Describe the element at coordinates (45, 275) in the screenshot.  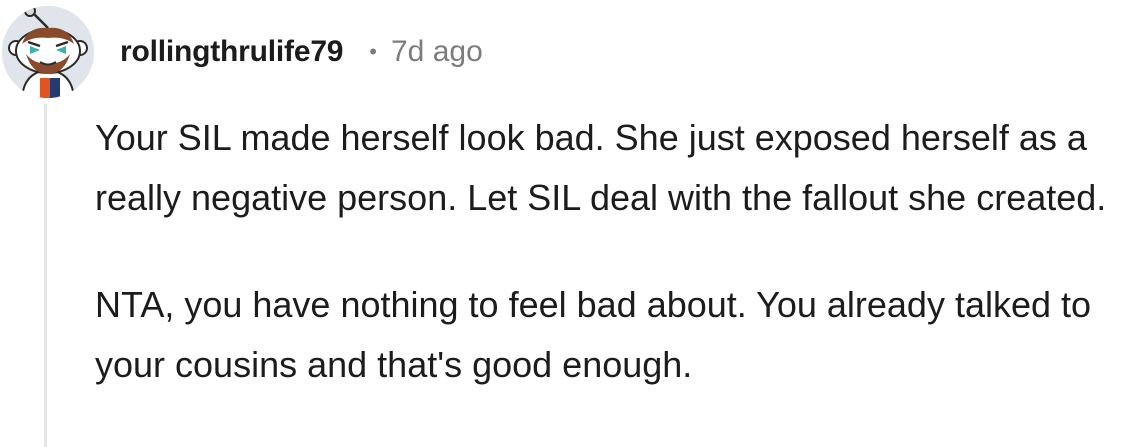
I see `thread-collapse-line` at that location.